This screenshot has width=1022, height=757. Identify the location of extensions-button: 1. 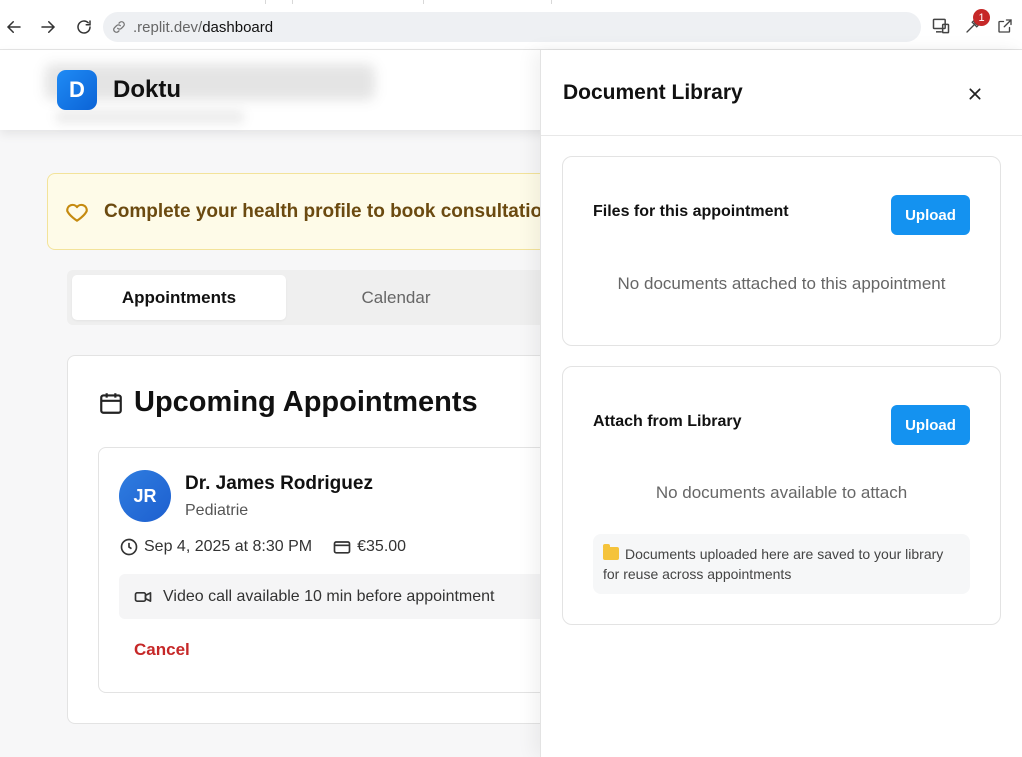
(976, 23).